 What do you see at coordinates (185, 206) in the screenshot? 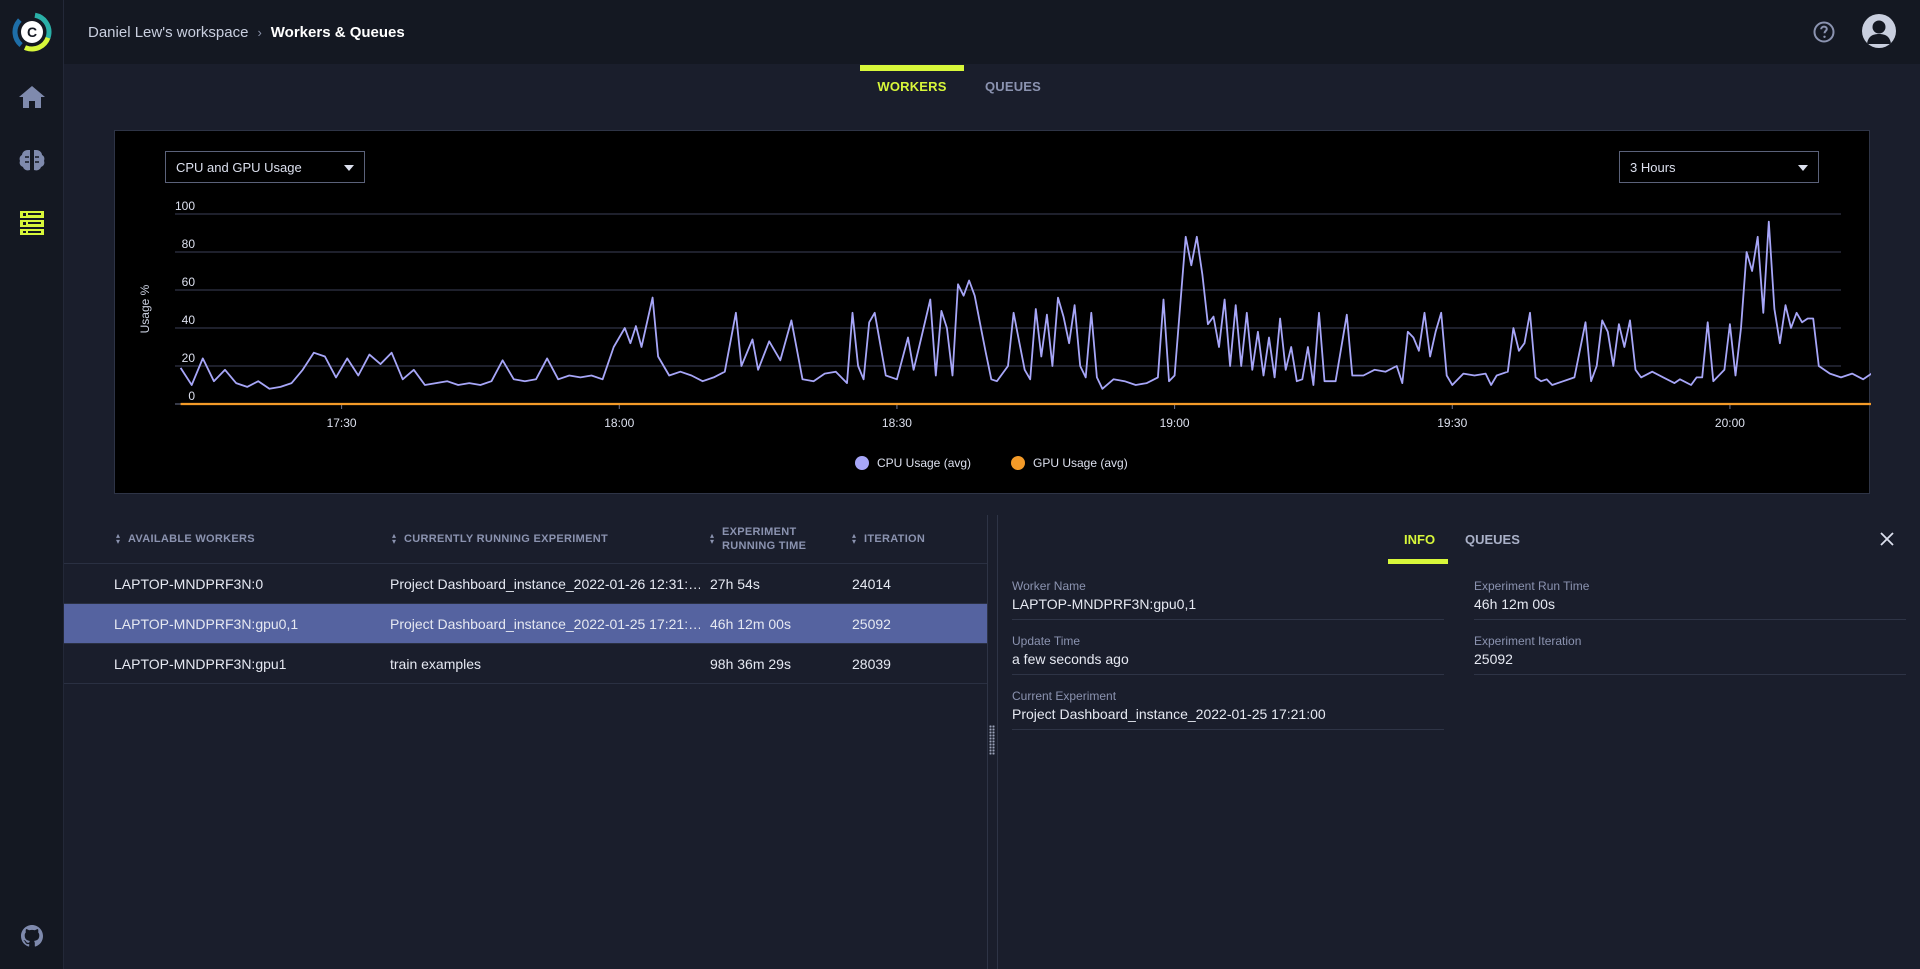
I see `y-tick-label: 100` at bounding box center [185, 206].